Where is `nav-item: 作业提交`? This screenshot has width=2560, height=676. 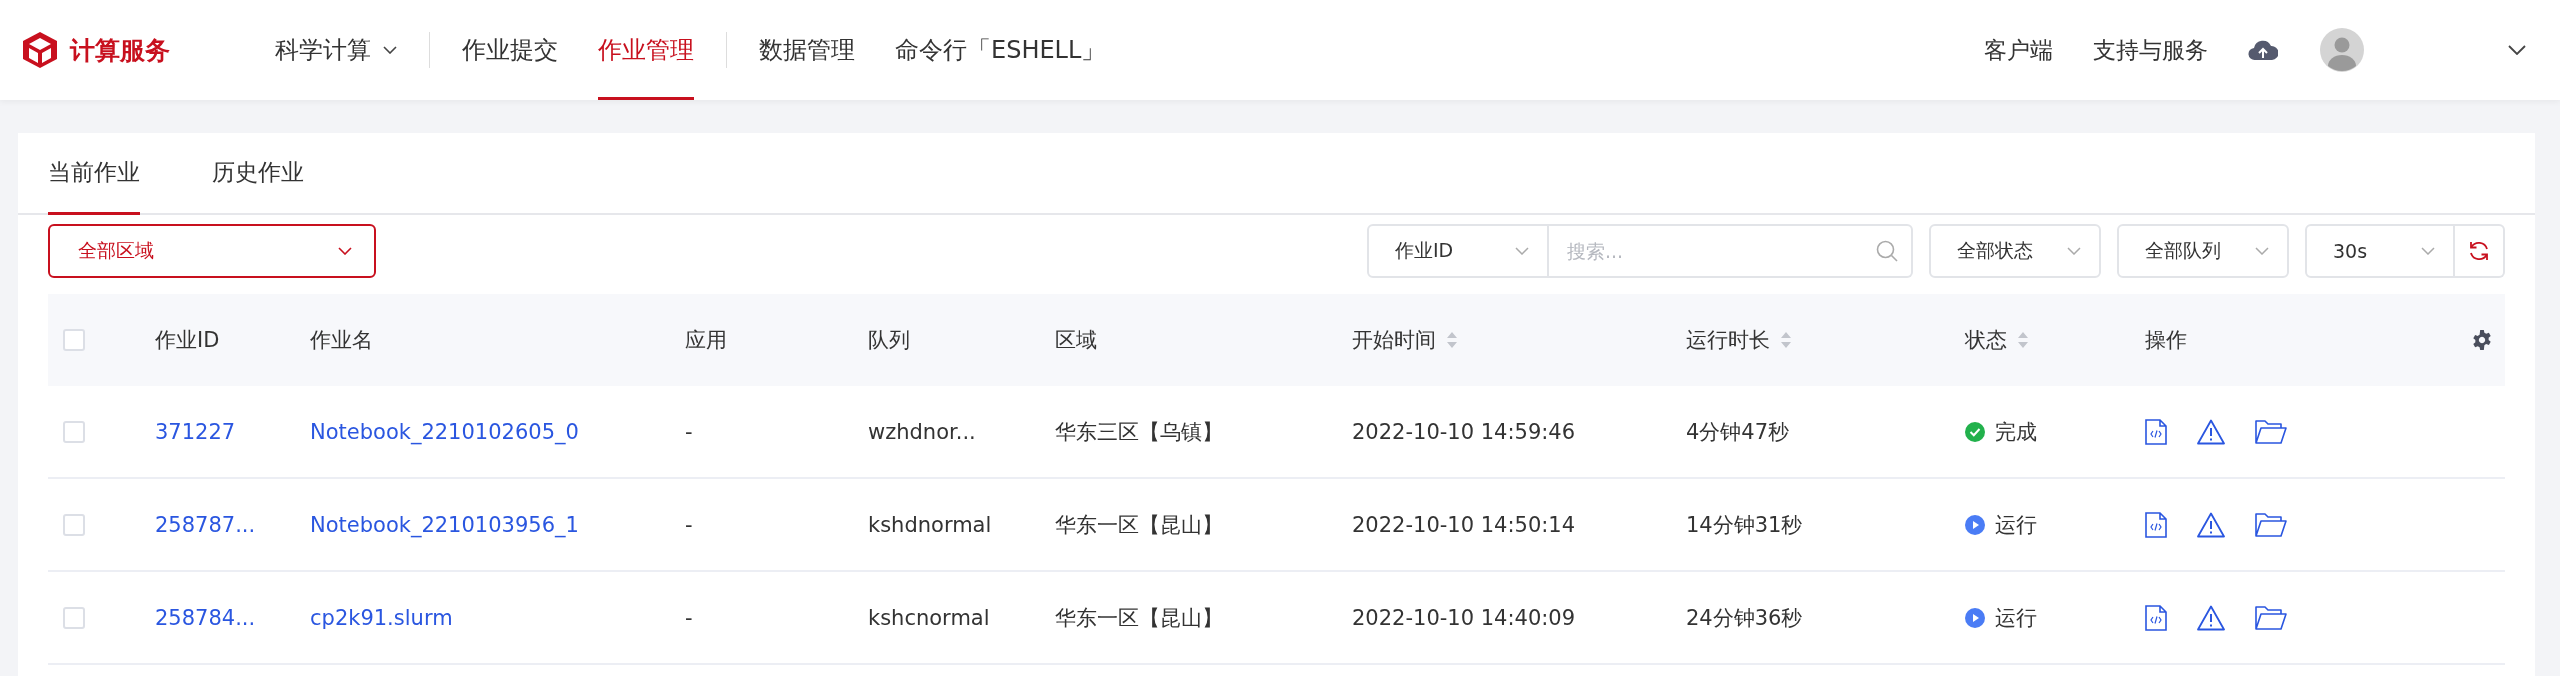 nav-item: 作业提交 is located at coordinates (510, 50).